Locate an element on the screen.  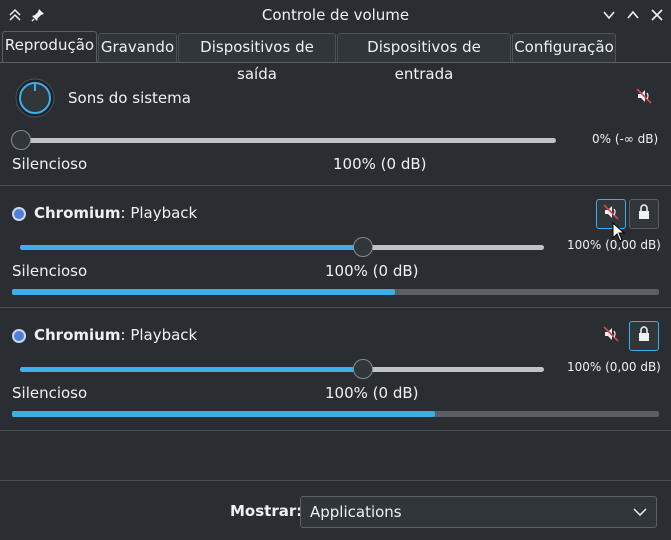
system-sounds-slider-handle is located at coordinates (21, 140).